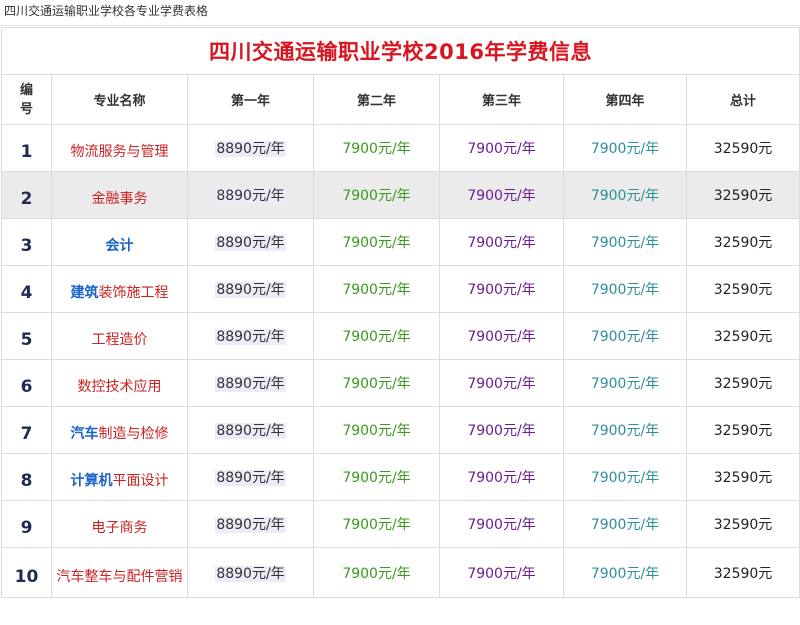  I want to click on header-number-line2: 号, so click(26, 109).